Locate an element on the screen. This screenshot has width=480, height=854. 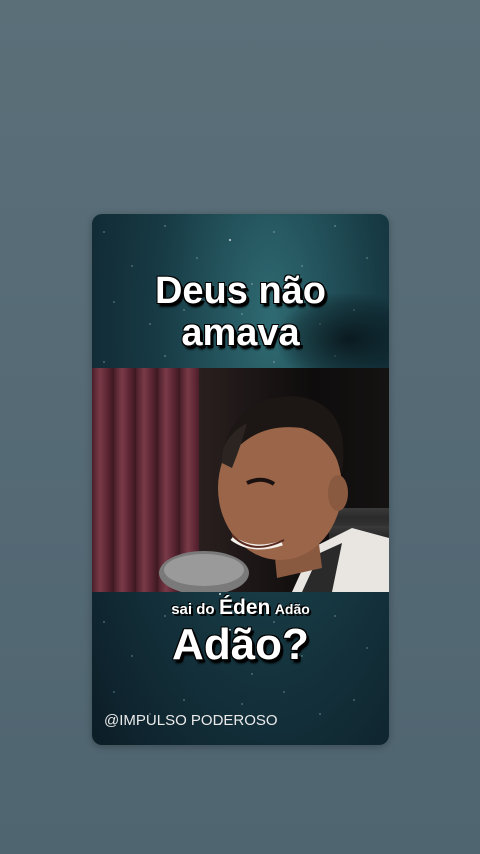
subtitle-word-1: sai do is located at coordinates (193, 609).